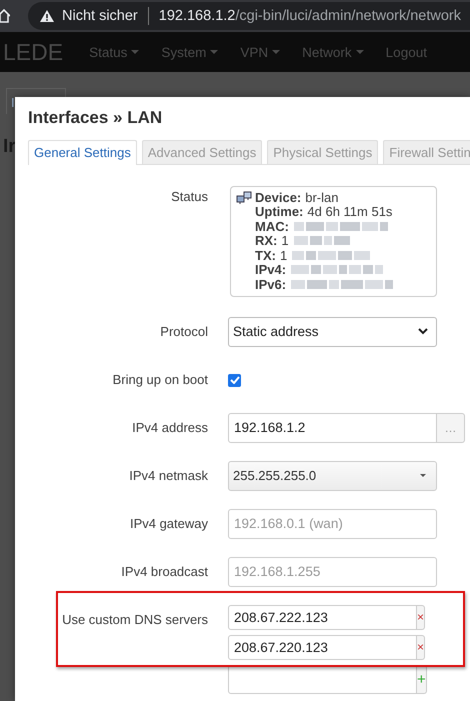 The image size is (470, 701). Describe the element at coordinates (168, 475) in the screenshot. I see `field-label: IPv4 netmask` at that location.